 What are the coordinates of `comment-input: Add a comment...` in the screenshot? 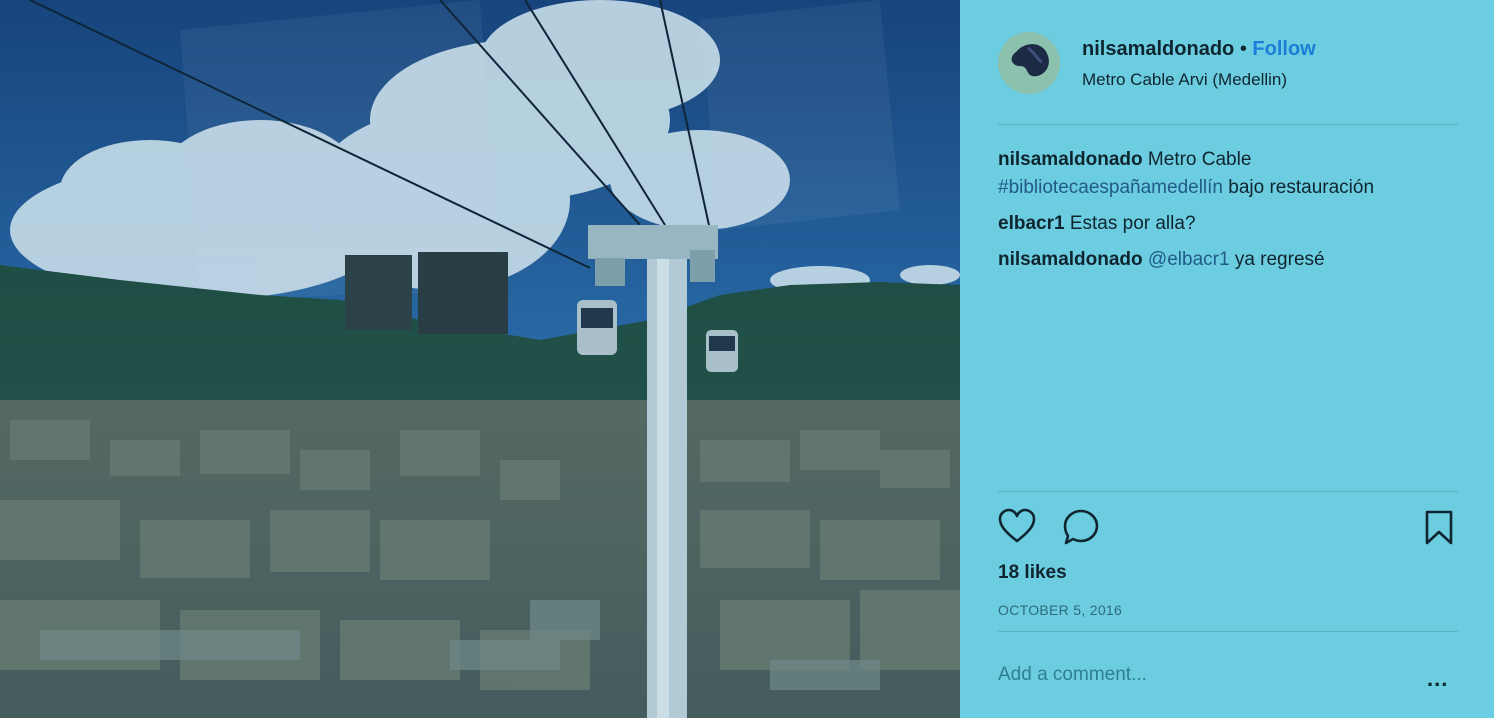 It's located at (1072, 675).